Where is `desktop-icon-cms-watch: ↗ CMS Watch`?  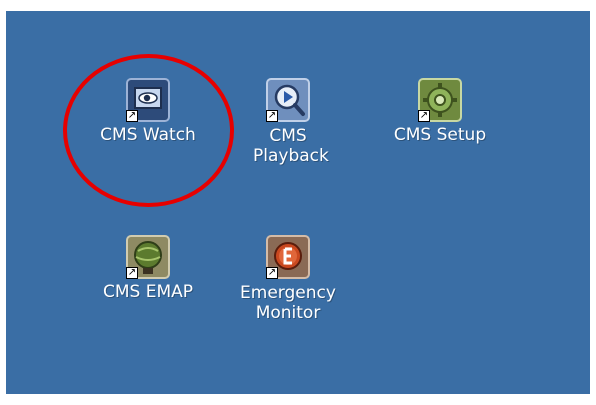 desktop-icon-cms-watch: ↗ CMS Watch is located at coordinates (148, 111).